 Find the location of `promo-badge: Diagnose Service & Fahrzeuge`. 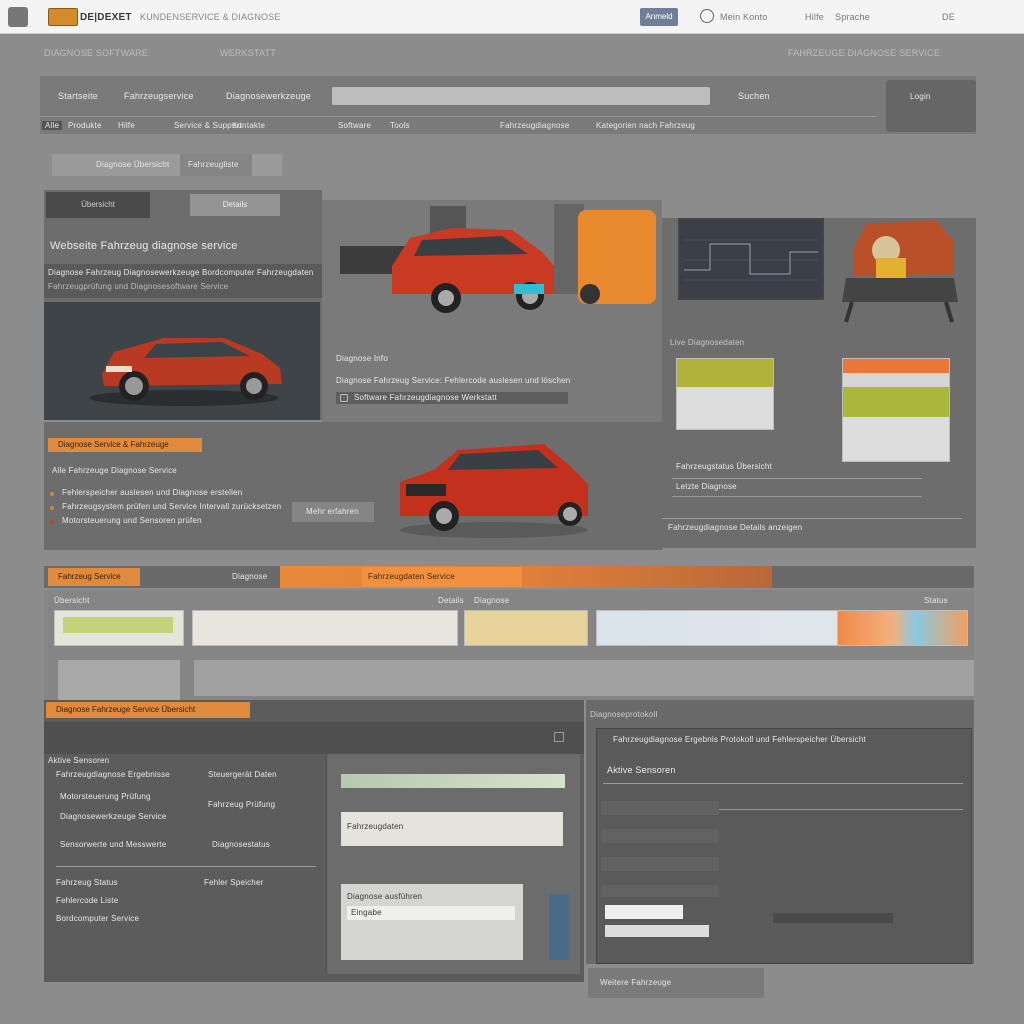

promo-badge: Diagnose Service & Fahrzeuge is located at coordinates (125, 445).